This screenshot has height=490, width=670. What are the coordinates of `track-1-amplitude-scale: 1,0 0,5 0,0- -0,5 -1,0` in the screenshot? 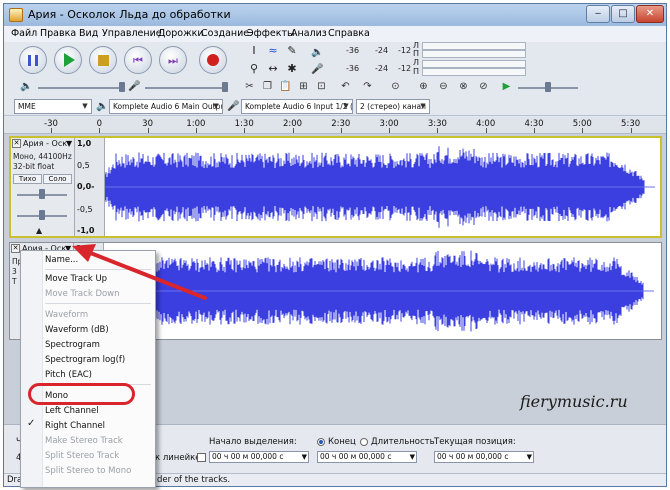 It's located at (90, 187).